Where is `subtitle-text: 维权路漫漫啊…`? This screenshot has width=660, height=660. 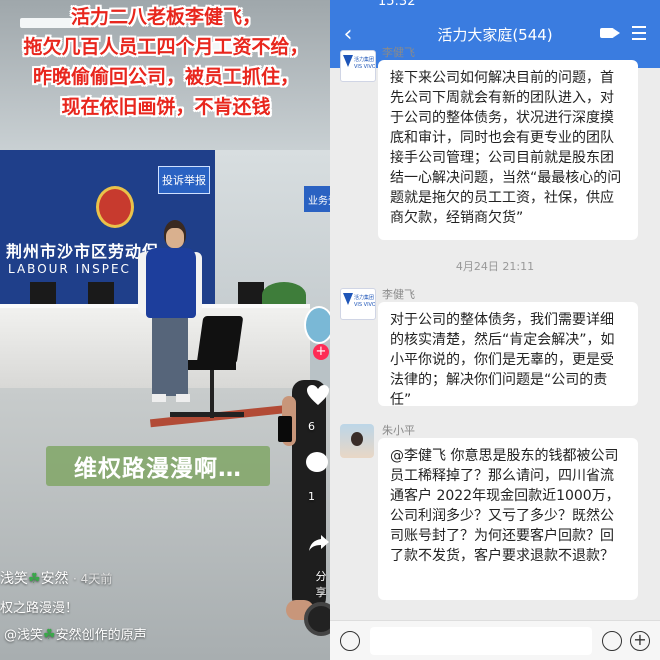
subtitle-text: 维权路漫漫啊… is located at coordinates (158, 469).